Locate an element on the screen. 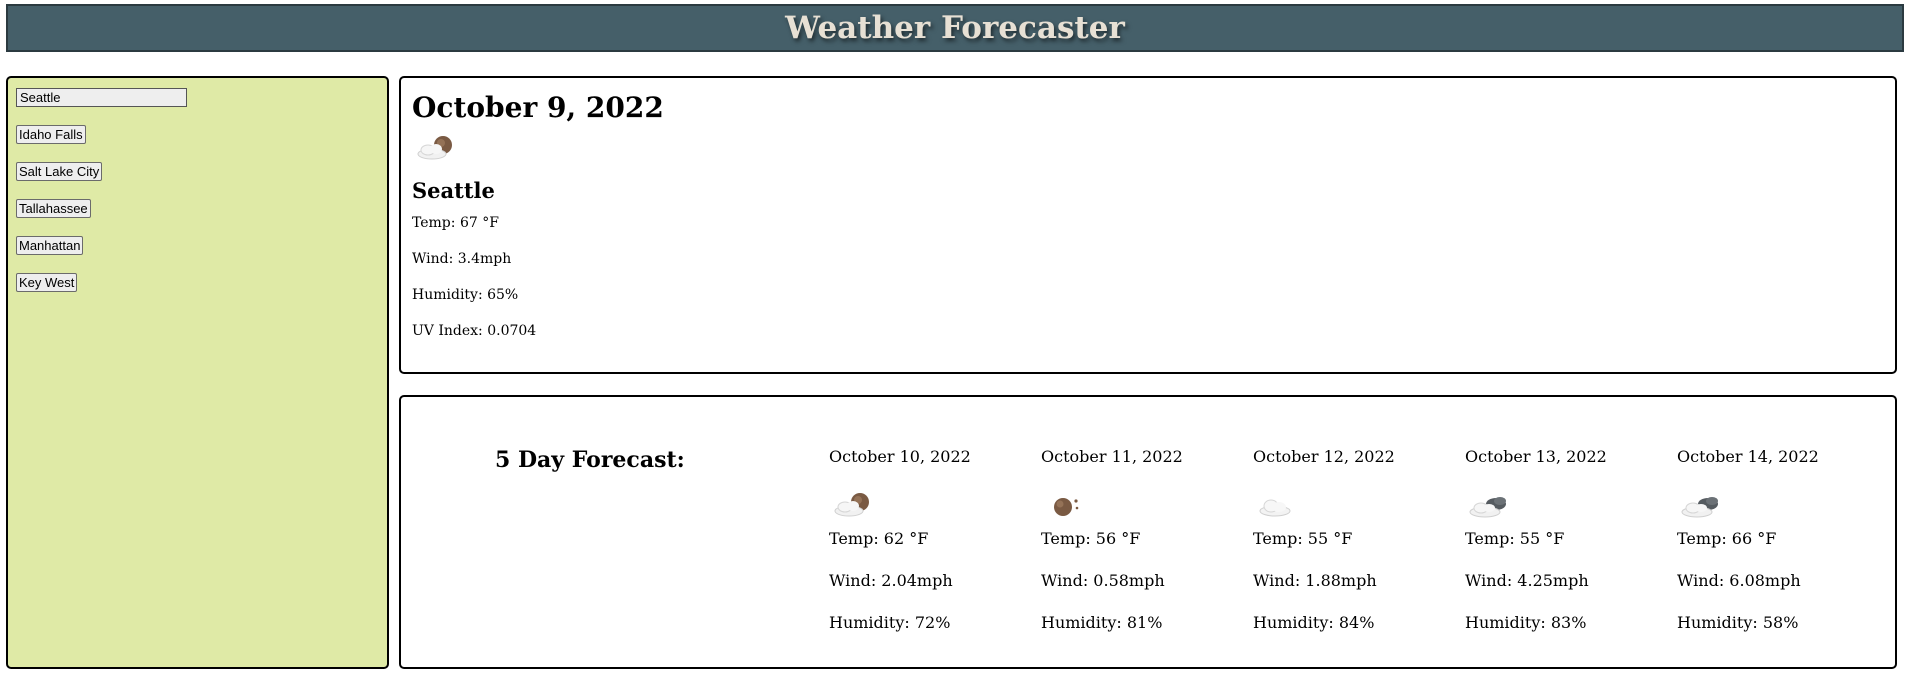 The height and width of the screenshot is (687, 1906). forecast-humidity: Humidity: 58% is located at coordinates (1738, 622).